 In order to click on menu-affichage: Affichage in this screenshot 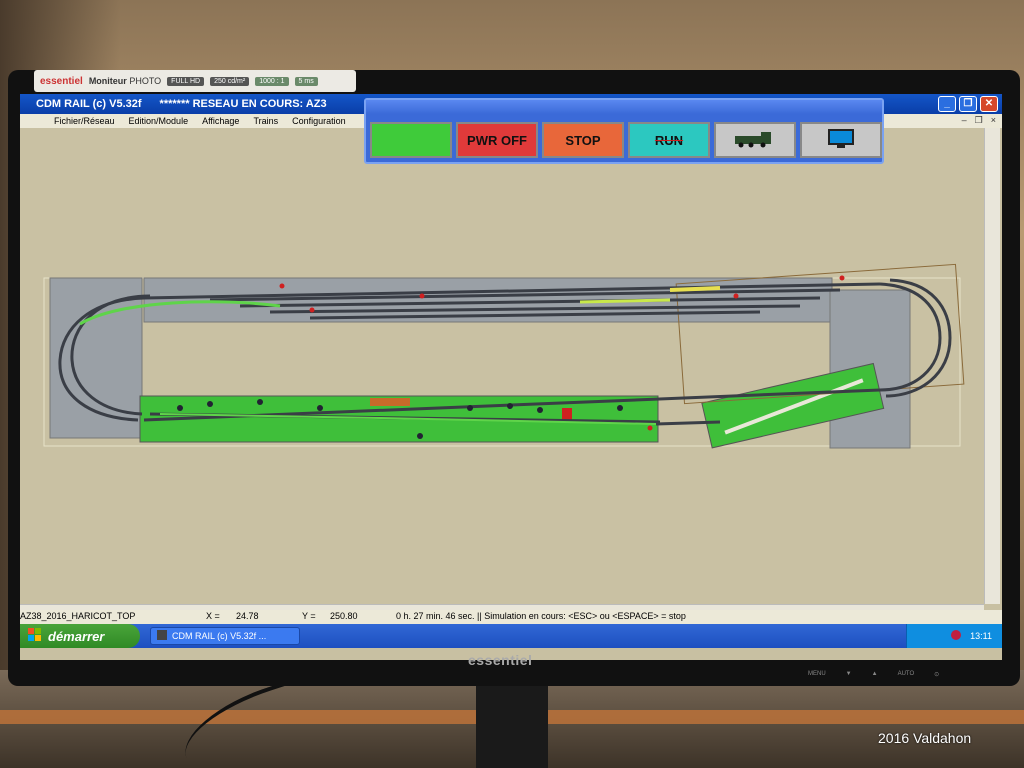, I will do `click(220, 121)`.